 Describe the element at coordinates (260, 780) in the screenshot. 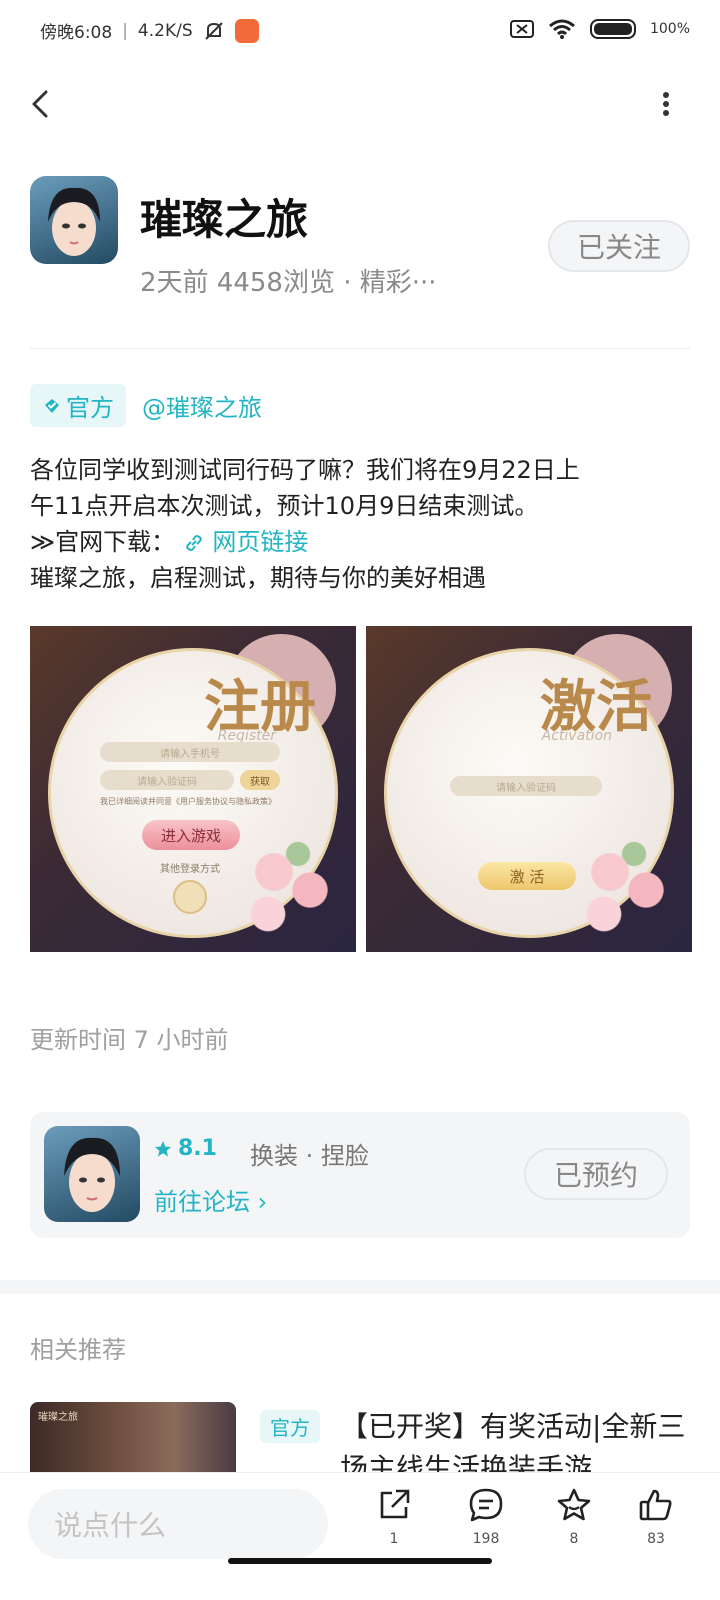

I see `get-code-button: 获取` at that location.